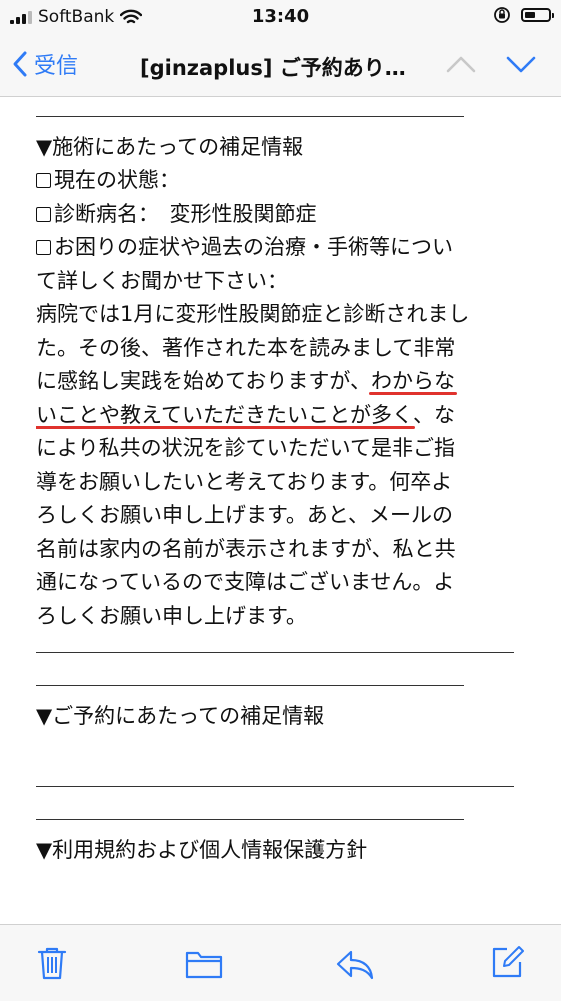  I want to click on battery-icon, so click(537, 15).